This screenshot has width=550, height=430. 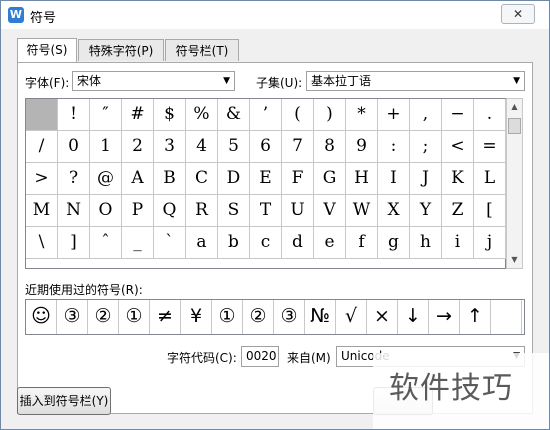 I want to click on symbol-cell: G, so click(x=330, y=179).